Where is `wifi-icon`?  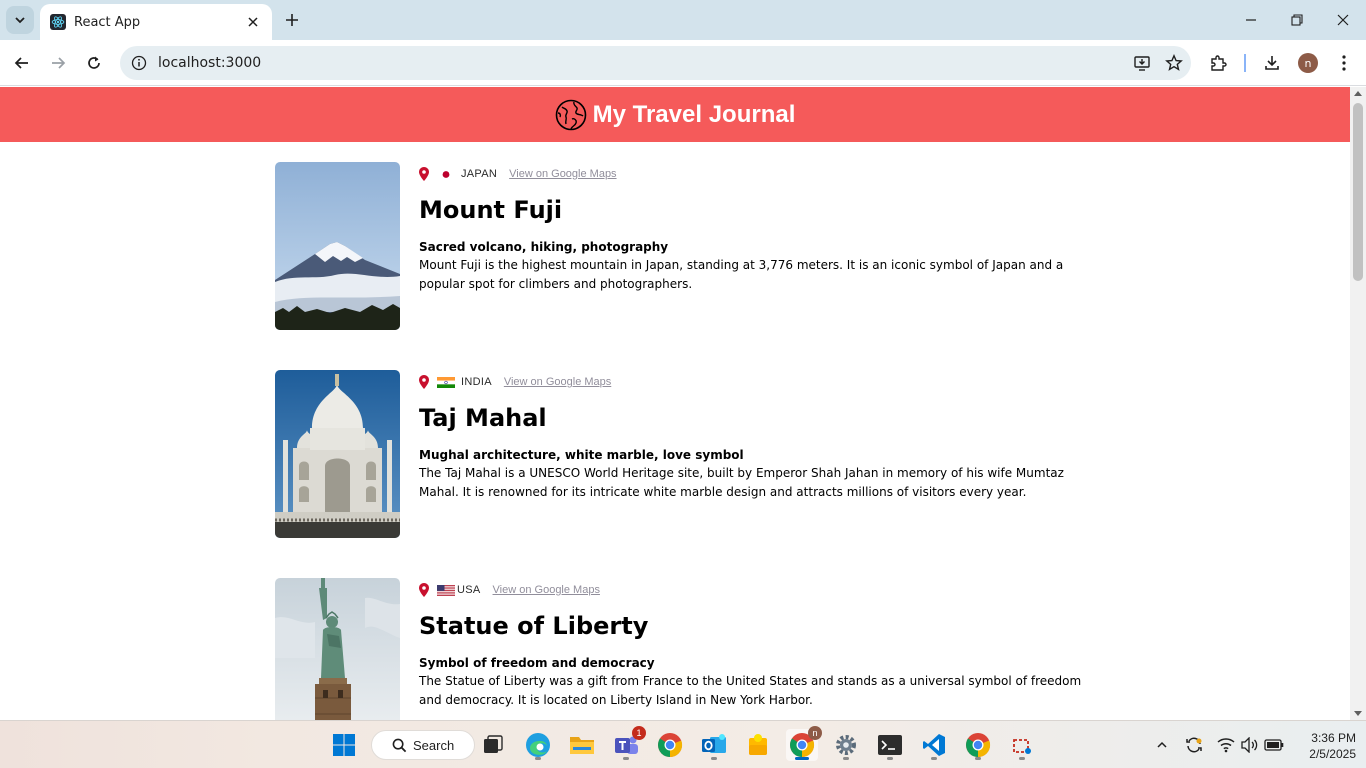 wifi-icon is located at coordinates (1226, 745).